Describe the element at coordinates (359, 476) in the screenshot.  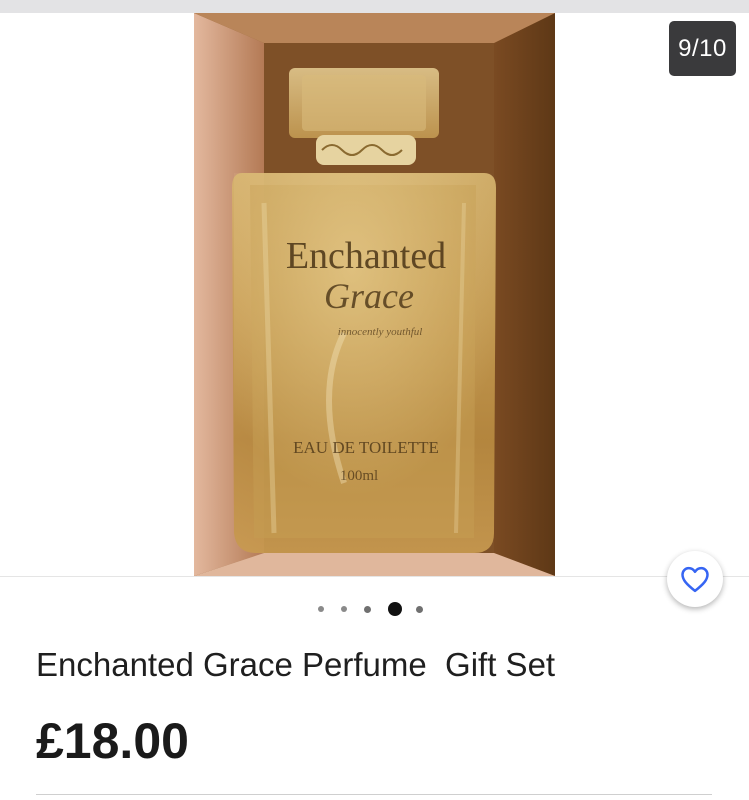
I see `bottle-volume: 100ml` at that location.